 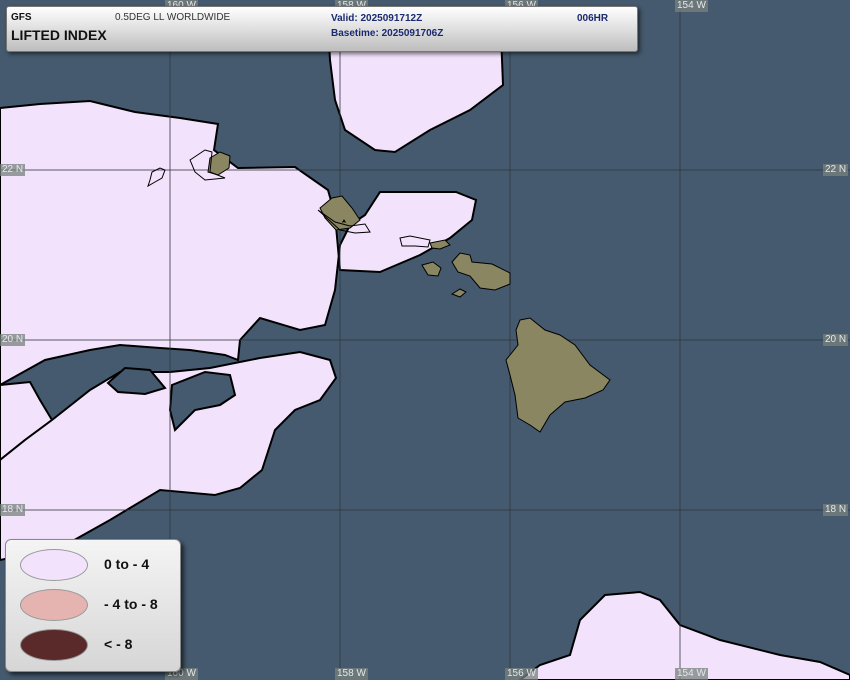 What do you see at coordinates (173, 17) in the screenshot?
I see `grid-resolution: 0.5DEG LL WORLDWIDE` at bounding box center [173, 17].